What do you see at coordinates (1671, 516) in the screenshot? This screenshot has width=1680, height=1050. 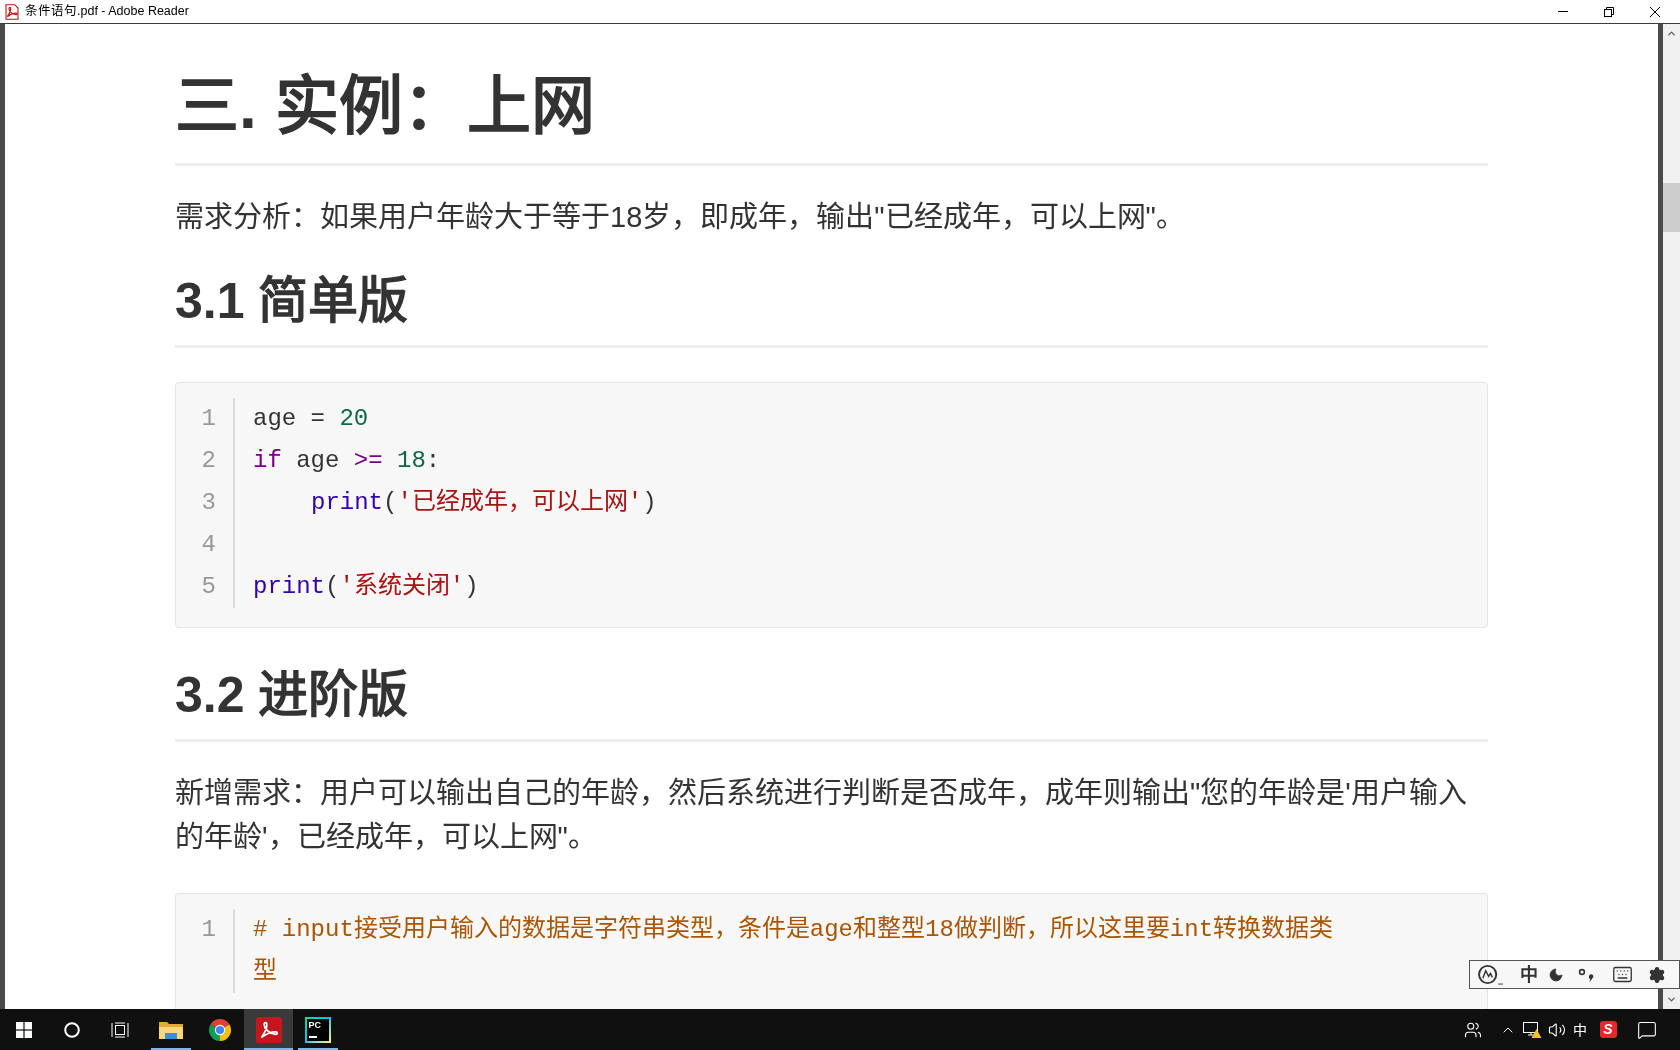 I see `scrollbar` at bounding box center [1671, 516].